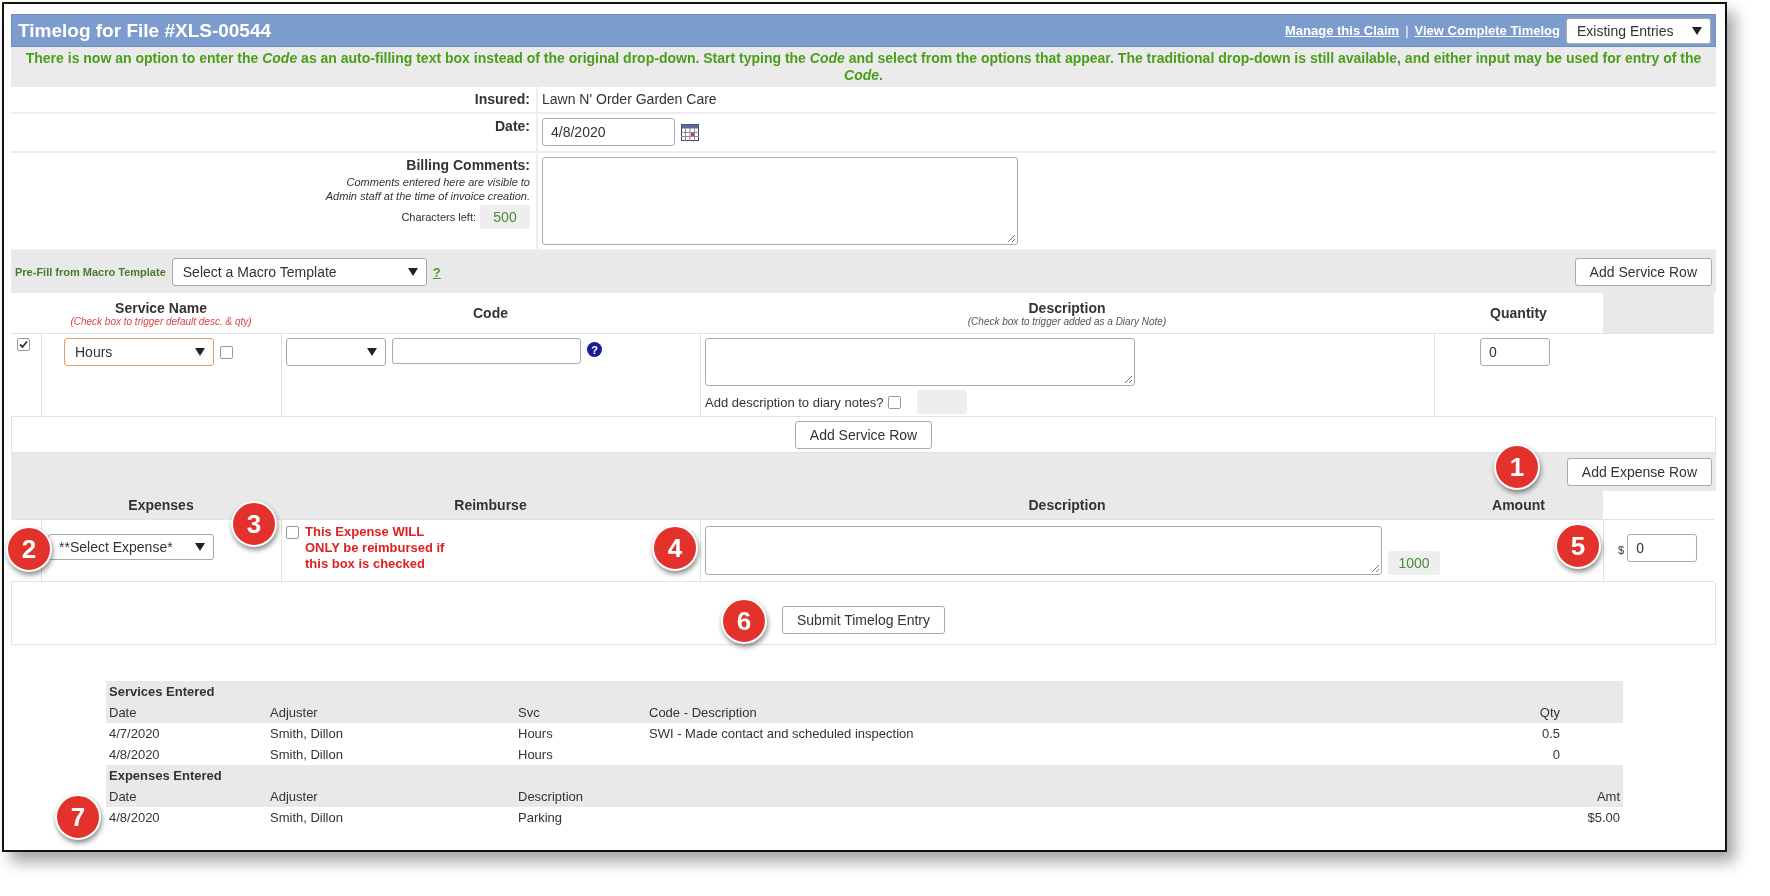 Image resolution: width=1770 pixels, height=896 pixels. I want to click on billing-comments-field, so click(780, 201).